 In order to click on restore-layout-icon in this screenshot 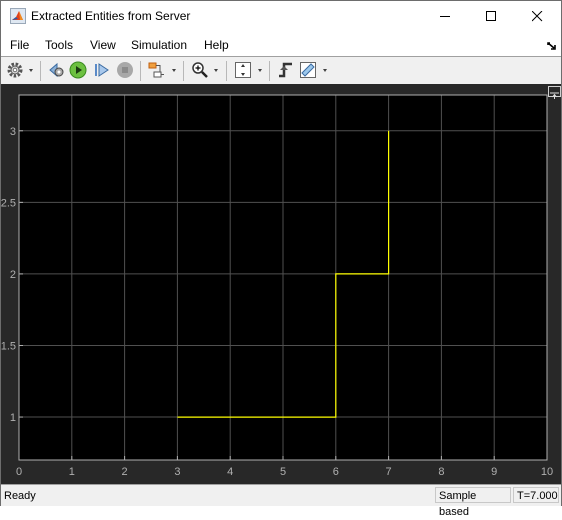, I will do `click(554, 95)`.